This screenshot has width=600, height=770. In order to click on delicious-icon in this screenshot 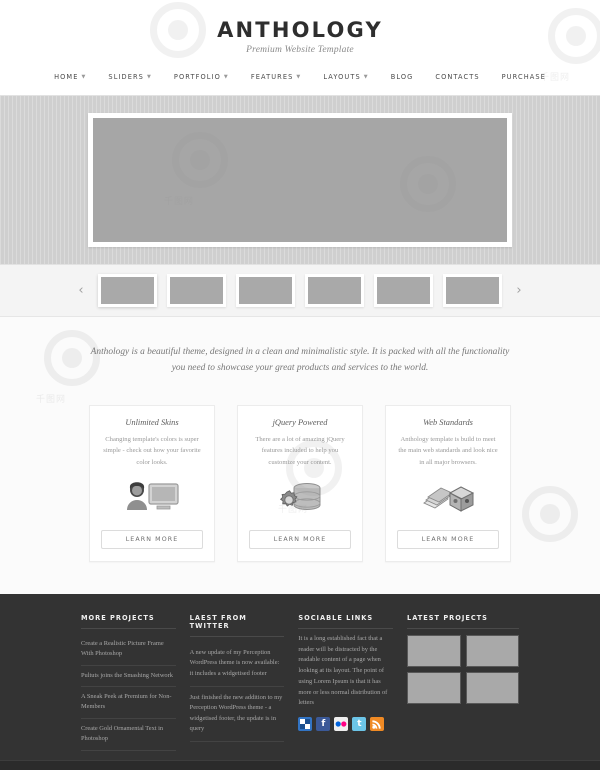, I will do `click(305, 724)`.